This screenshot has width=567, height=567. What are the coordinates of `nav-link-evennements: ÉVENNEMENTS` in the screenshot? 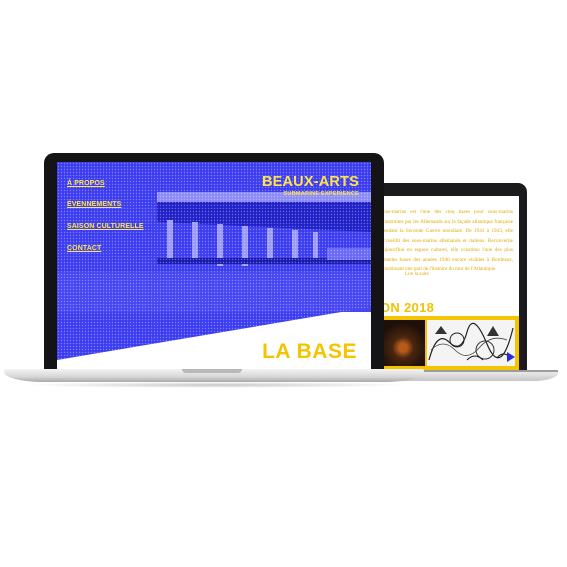 It's located at (94, 204).